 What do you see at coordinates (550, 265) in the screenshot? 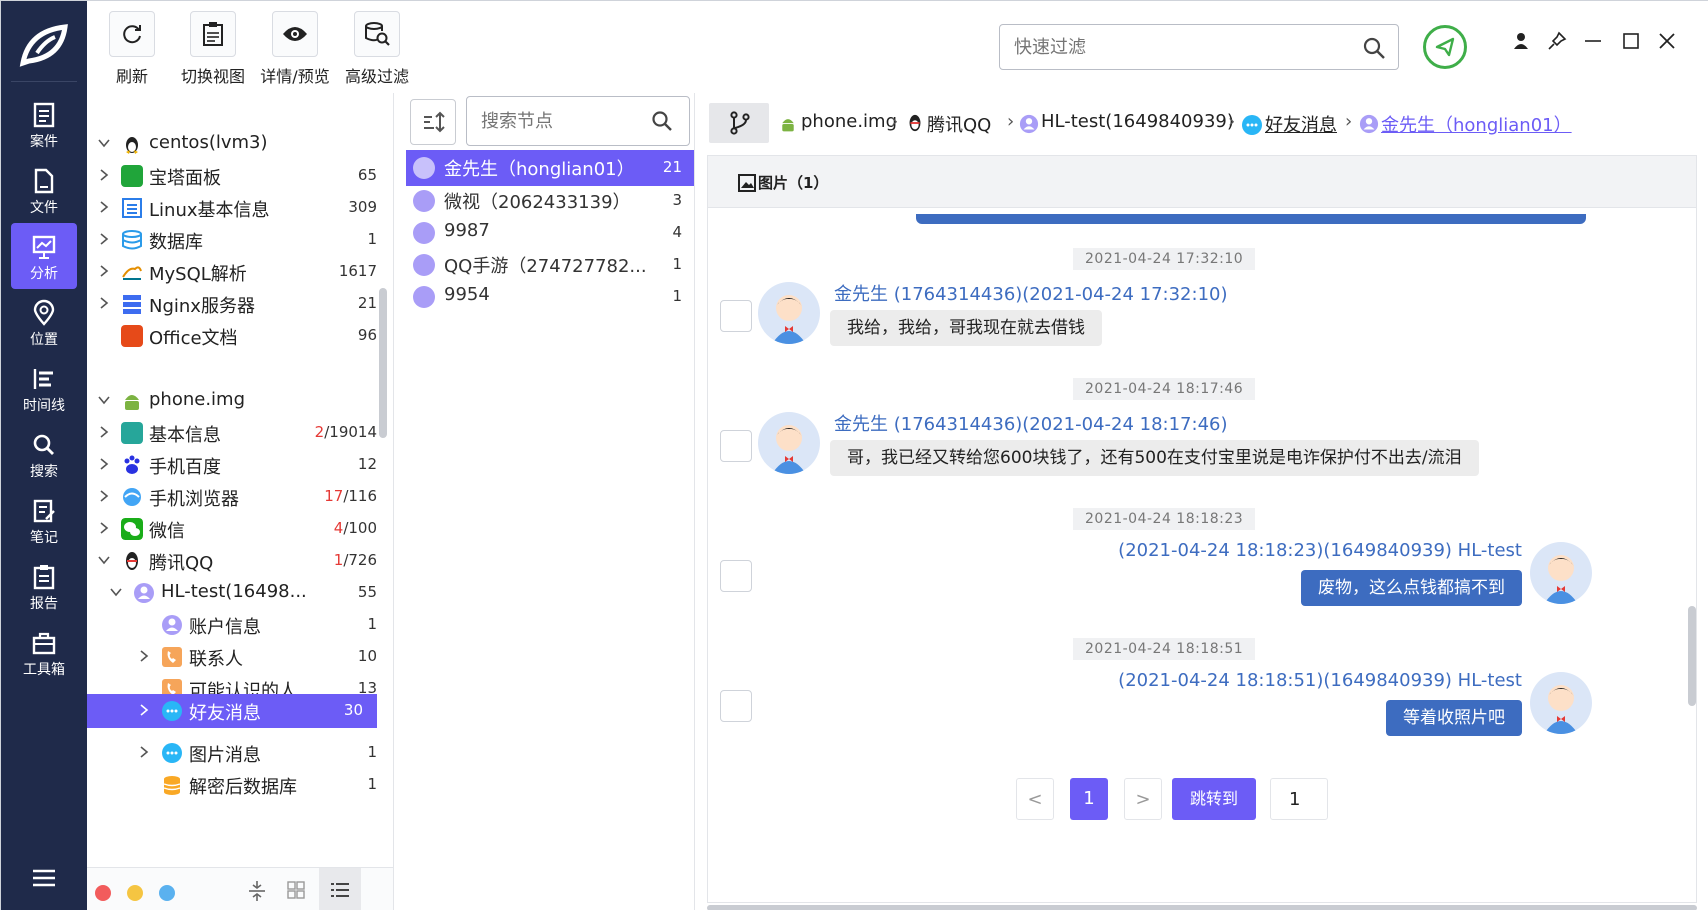
I see `contact-item: QQ手游（274727782... 1` at bounding box center [550, 265].